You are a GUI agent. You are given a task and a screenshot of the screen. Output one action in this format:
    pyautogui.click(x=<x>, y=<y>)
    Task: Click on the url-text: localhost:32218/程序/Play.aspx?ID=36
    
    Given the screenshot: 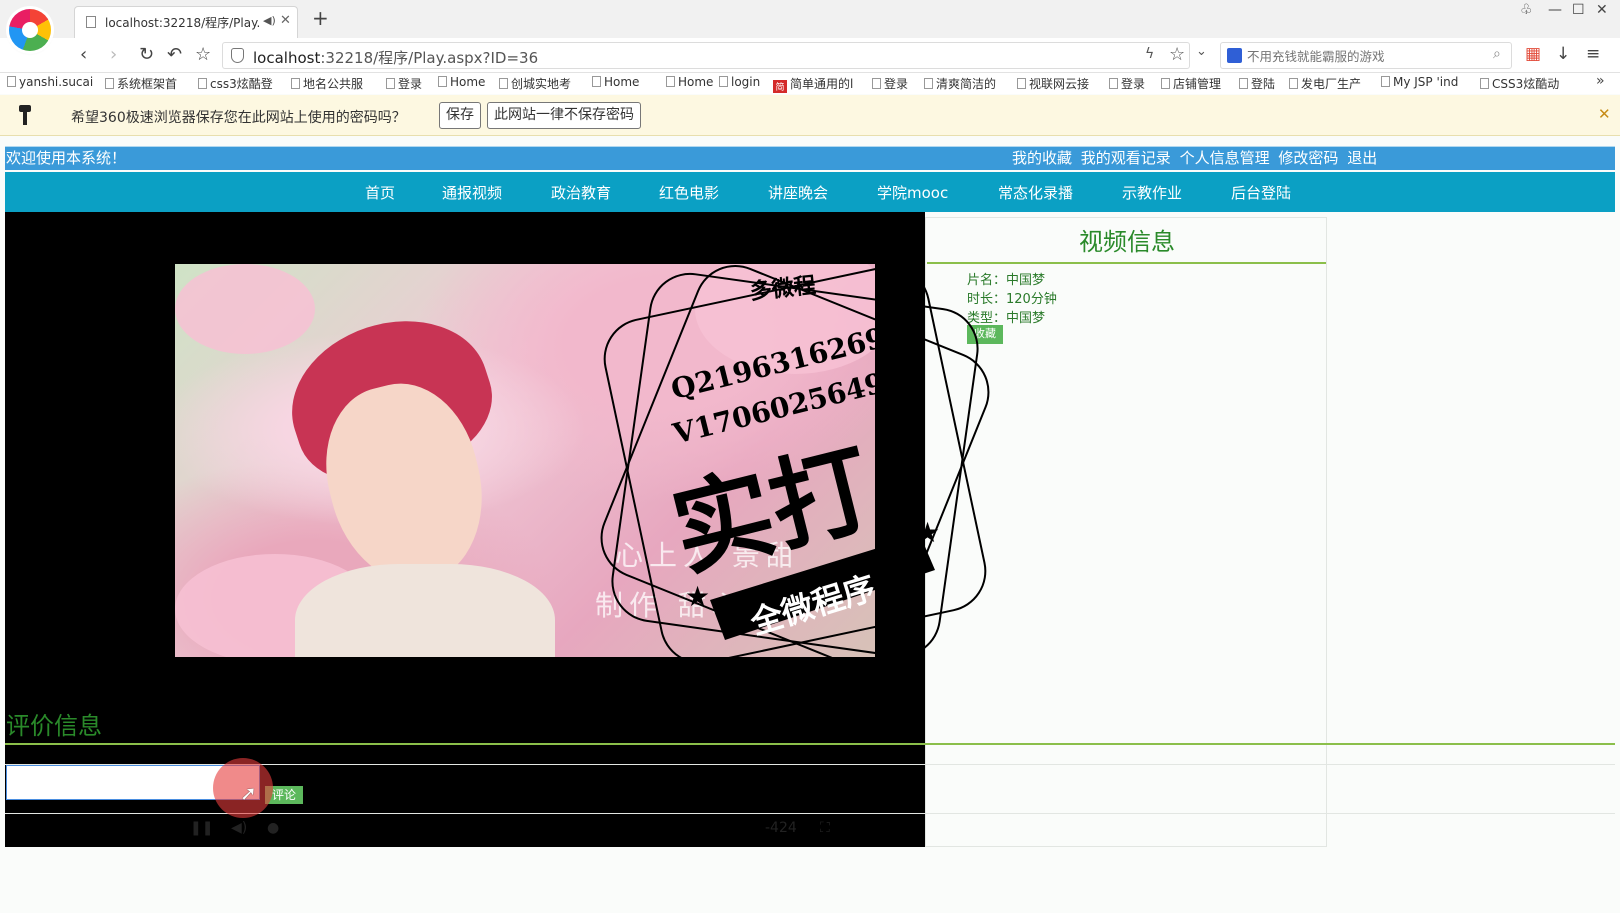 What is the action you would take?
    pyautogui.click(x=395, y=57)
    